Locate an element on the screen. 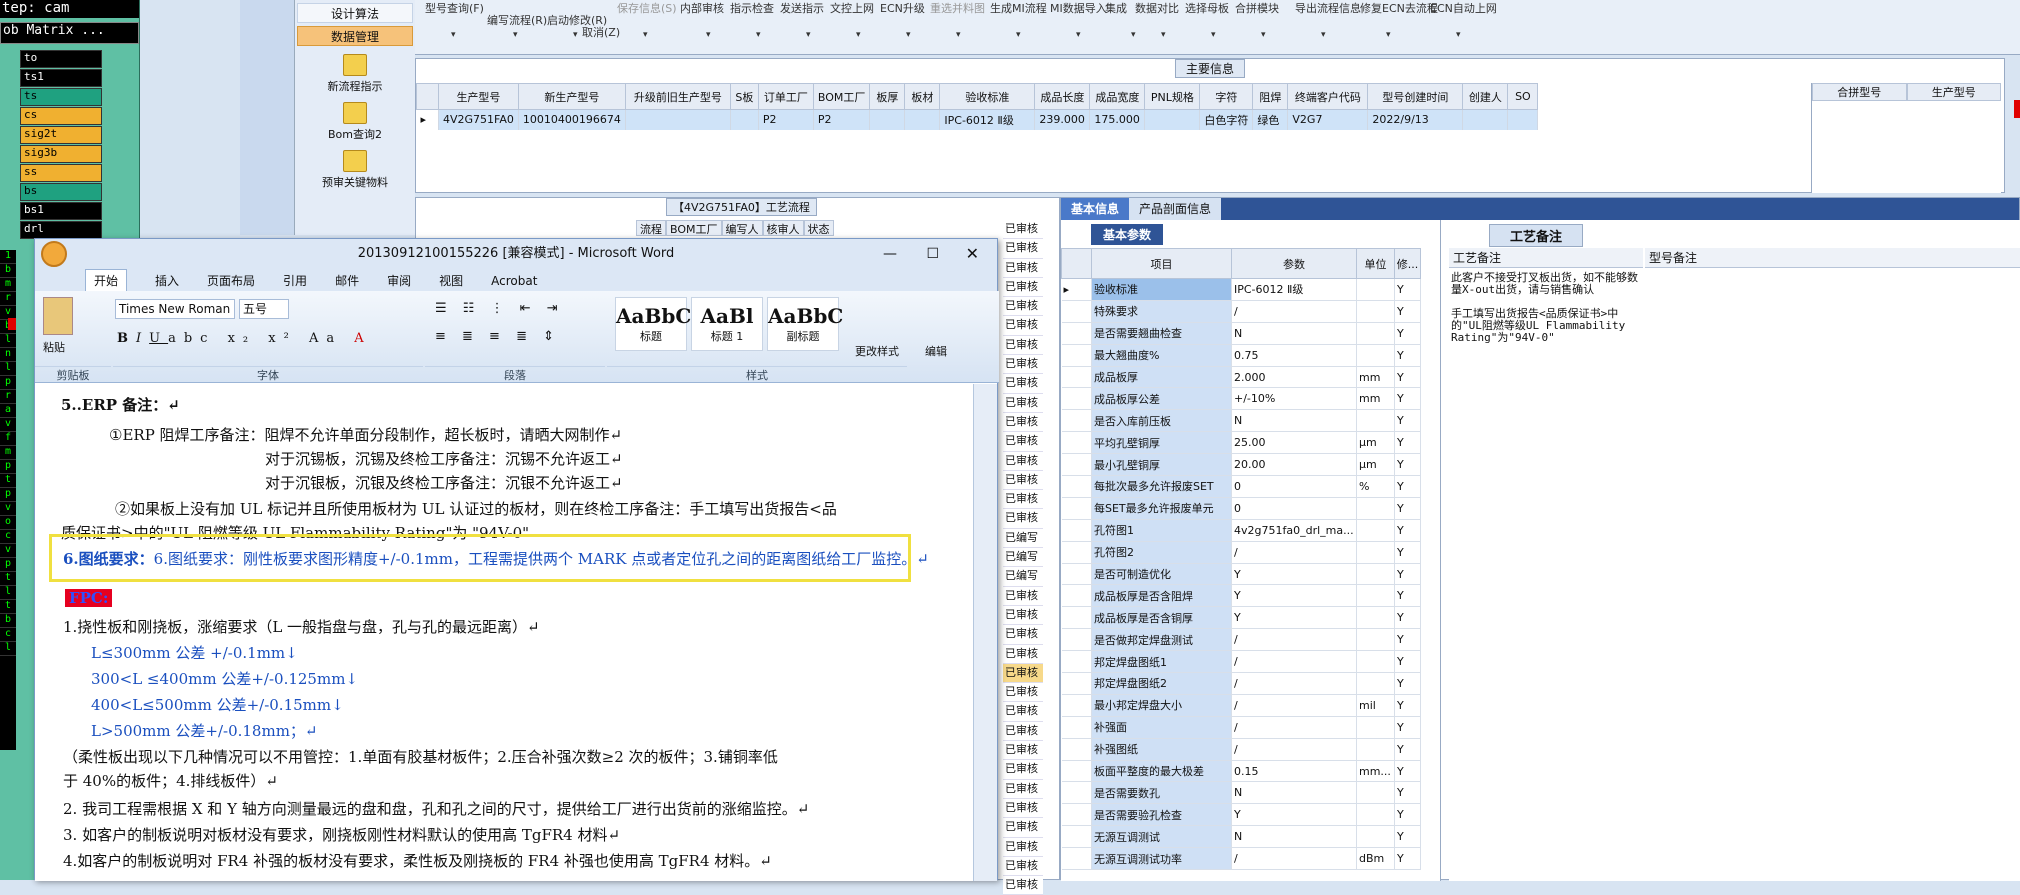 Image resolution: width=2020 pixels, height=895 pixels. layer-row: sig2t is located at coordinates (61, 135).